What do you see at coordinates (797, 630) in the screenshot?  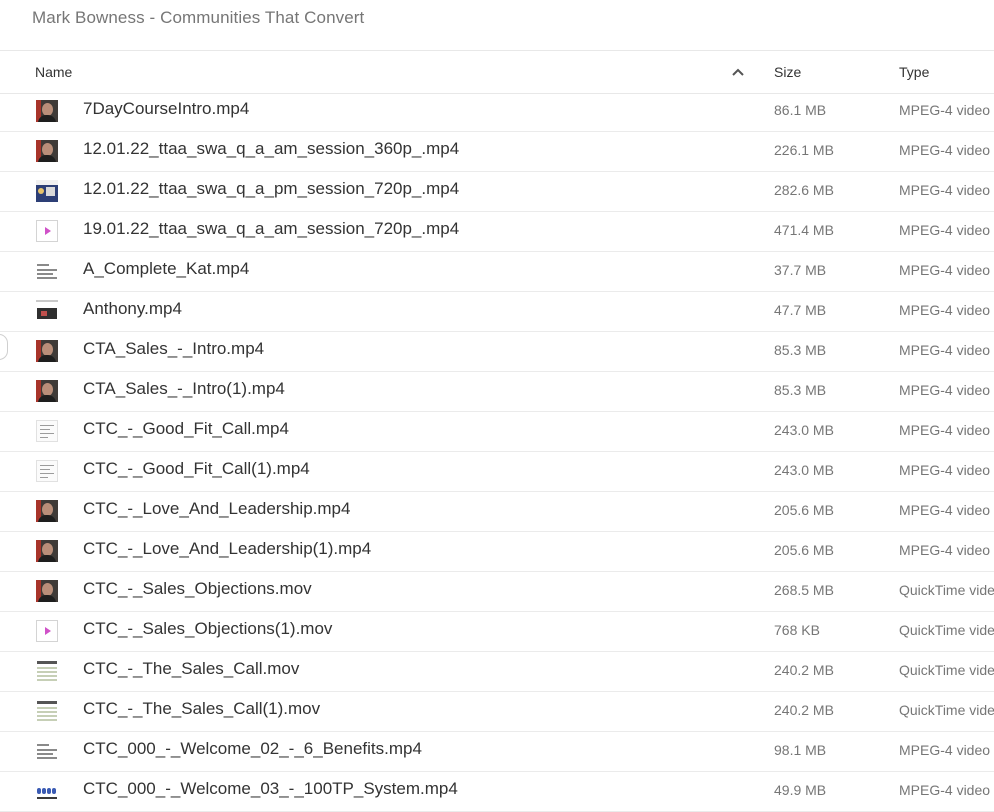 I see `file-size: 768 KB` at bounding box center [797, 630].